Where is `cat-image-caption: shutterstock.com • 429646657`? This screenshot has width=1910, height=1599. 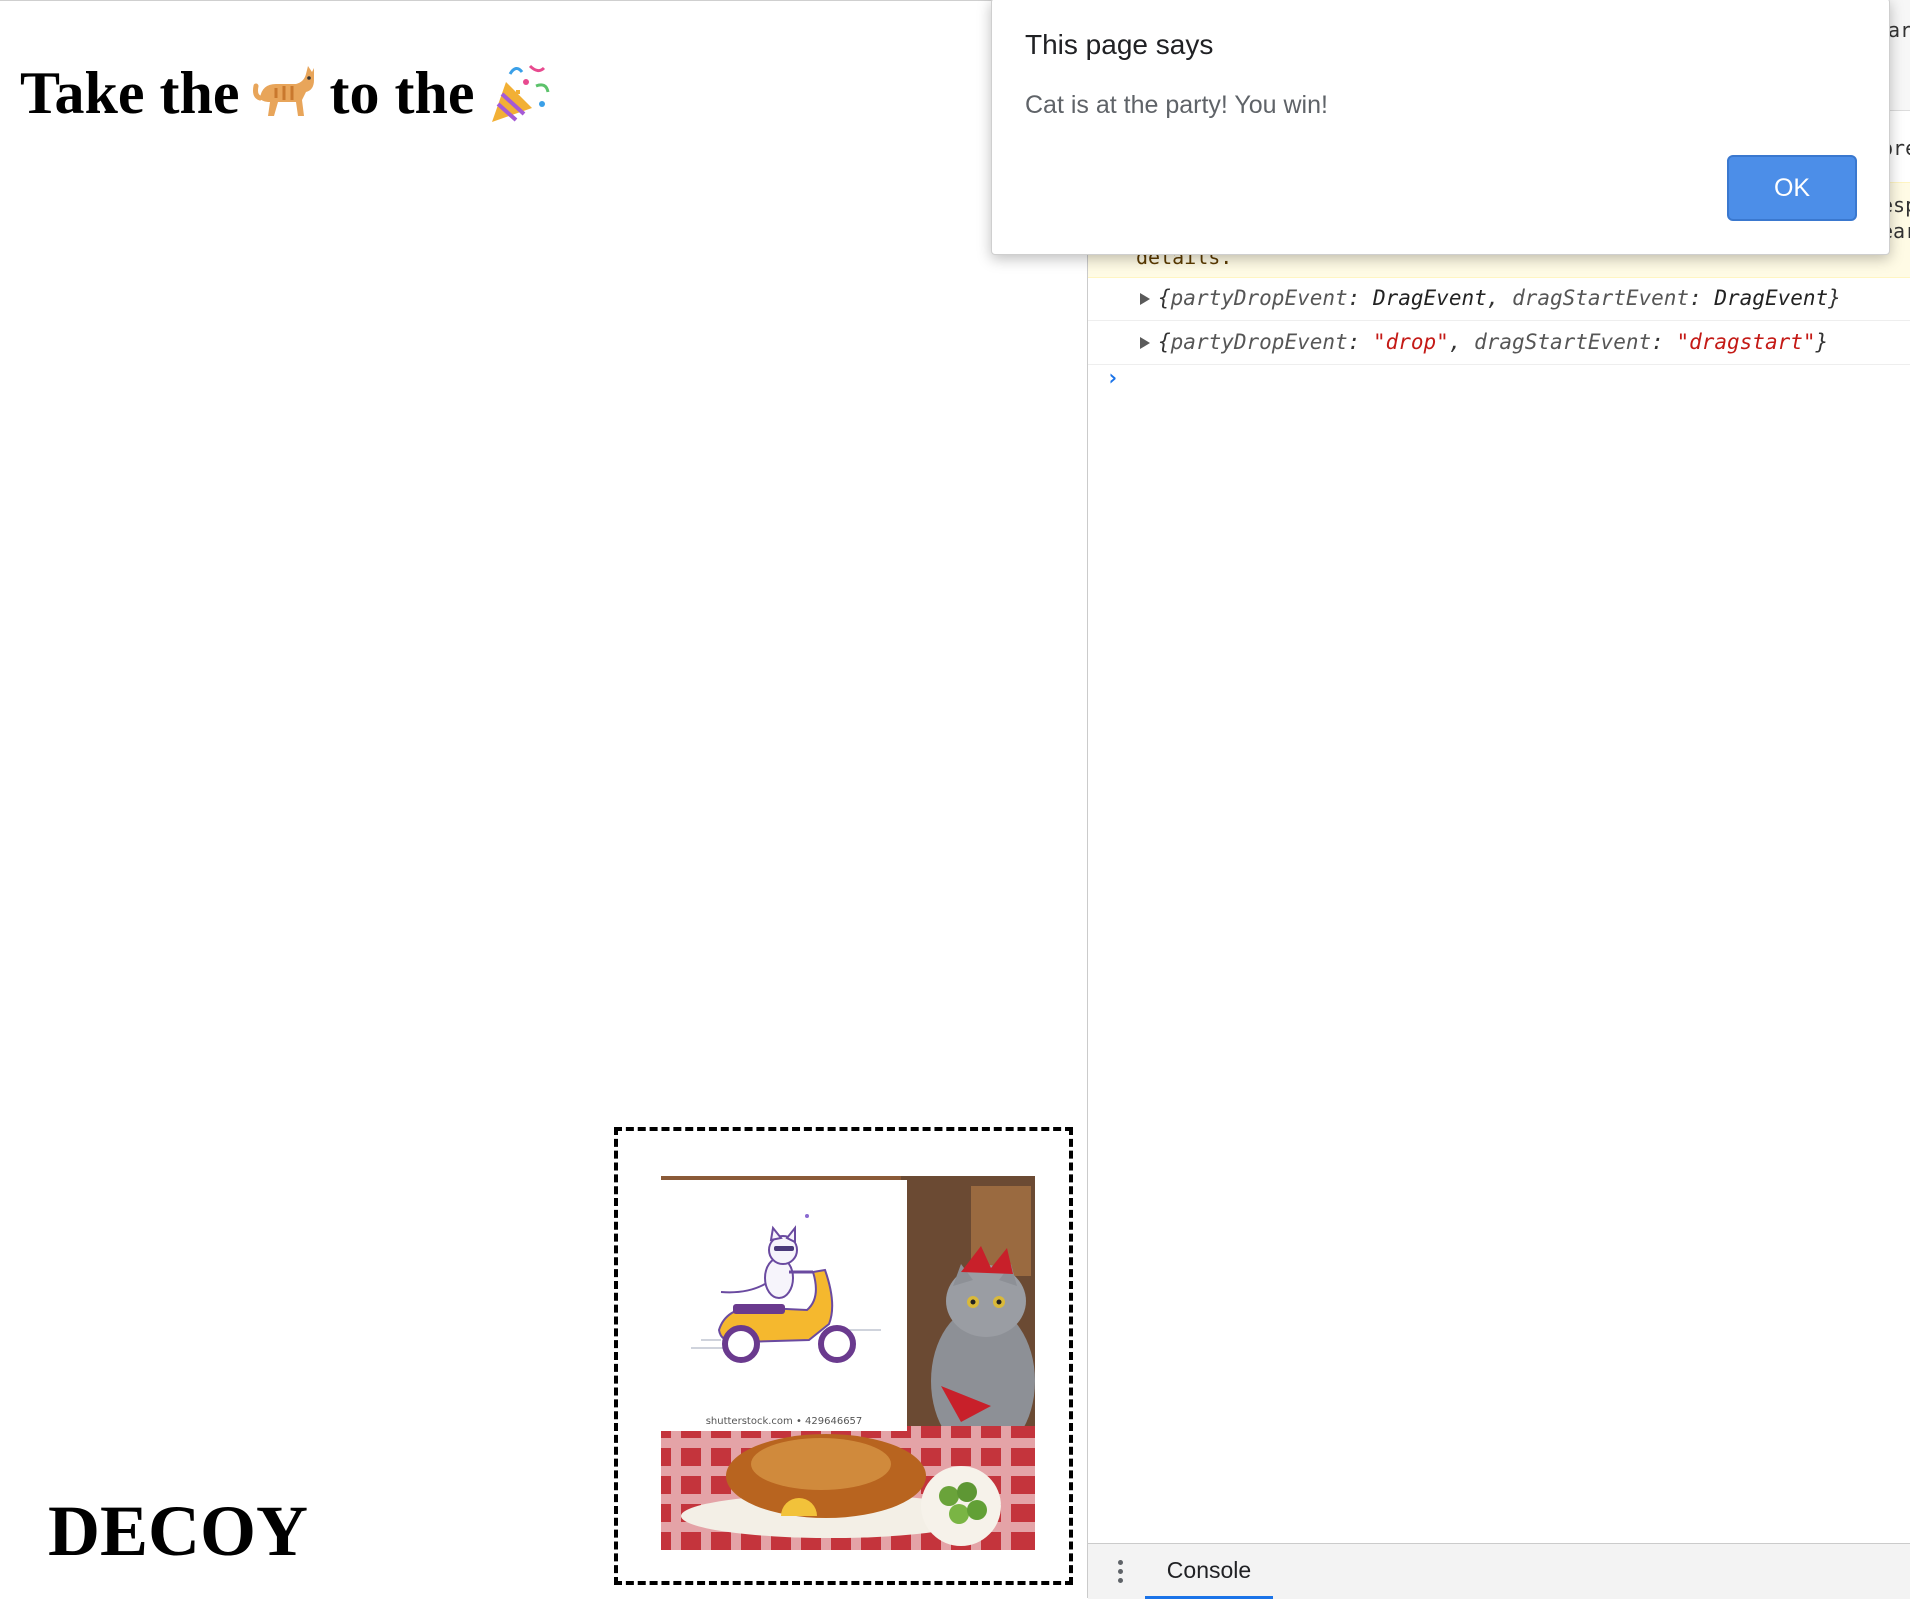 cat-image-caption: shutterstock.com • 429646657 is located at coordinates (784, 1421).